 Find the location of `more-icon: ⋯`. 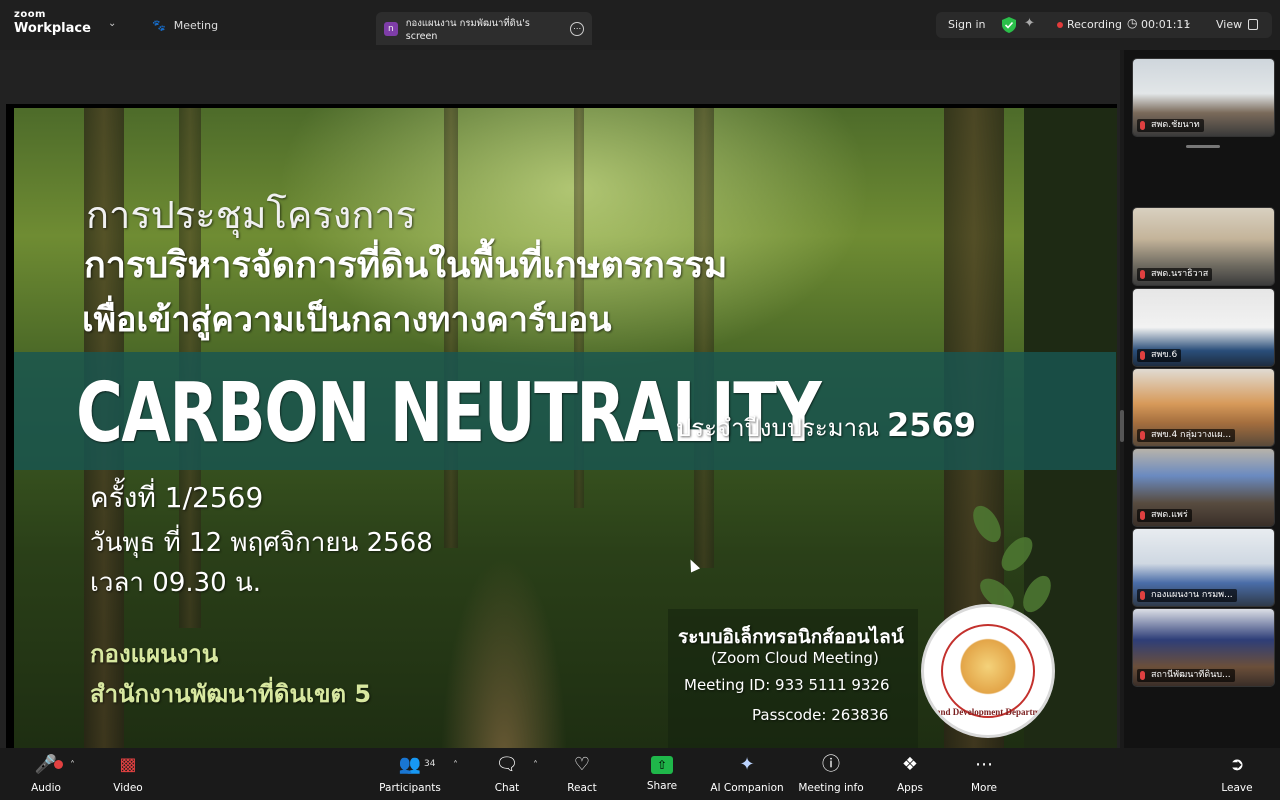

more-icon: ⋯ is located at coordinates (984, 764).